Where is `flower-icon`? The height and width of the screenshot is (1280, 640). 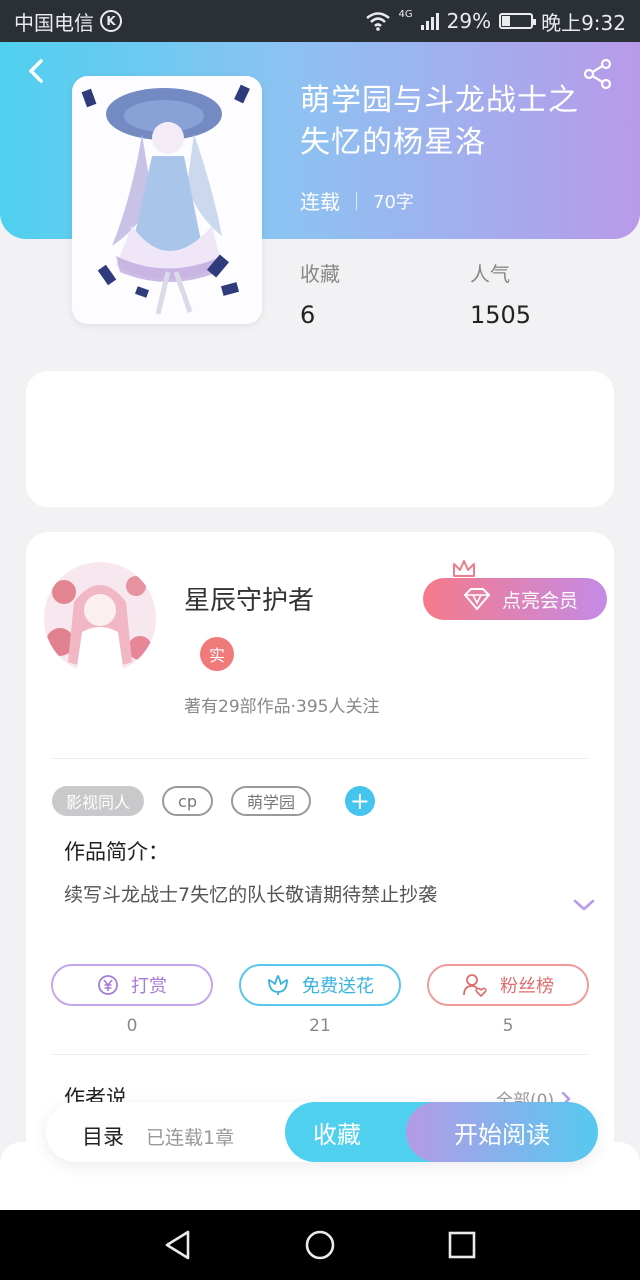 flower-icon is located at coordinates (278, 985).